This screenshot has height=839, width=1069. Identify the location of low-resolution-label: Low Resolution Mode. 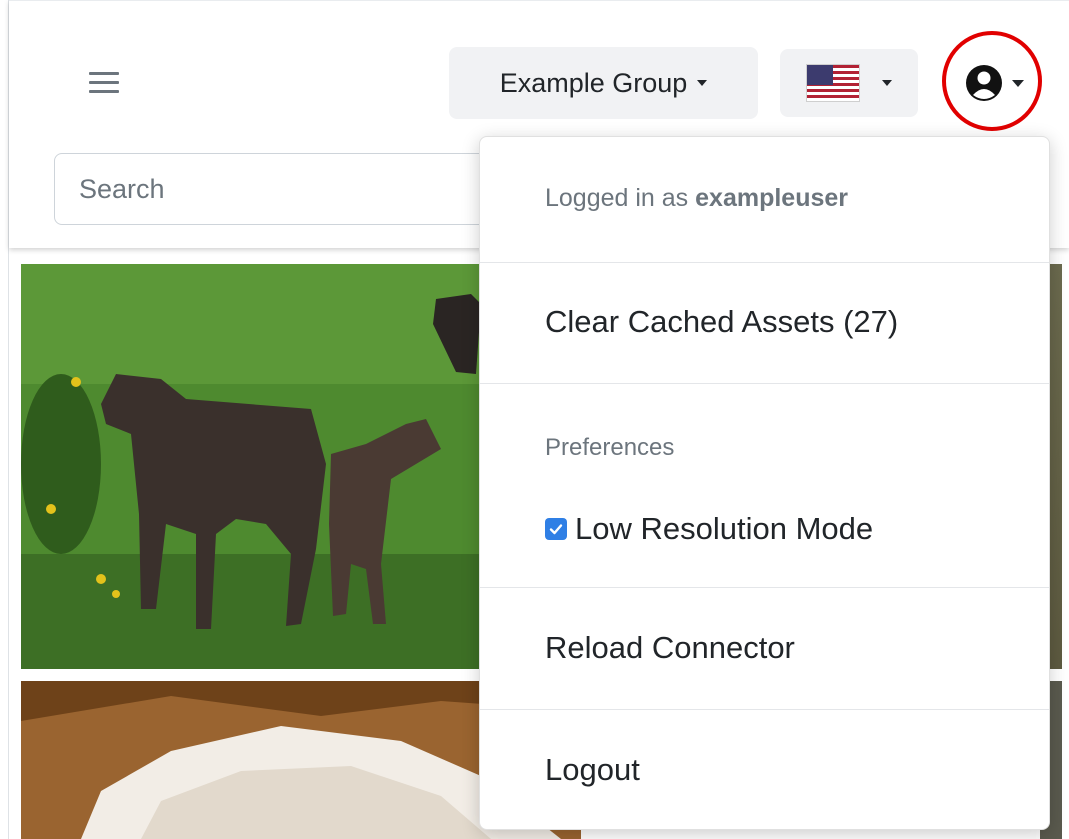
(724, 528).